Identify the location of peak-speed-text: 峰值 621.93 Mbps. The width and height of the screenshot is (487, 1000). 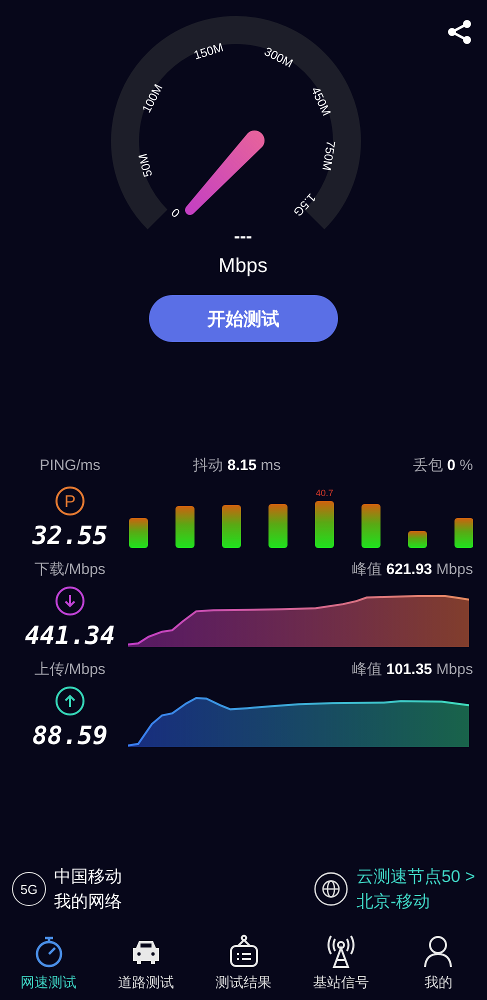
(412, 569).